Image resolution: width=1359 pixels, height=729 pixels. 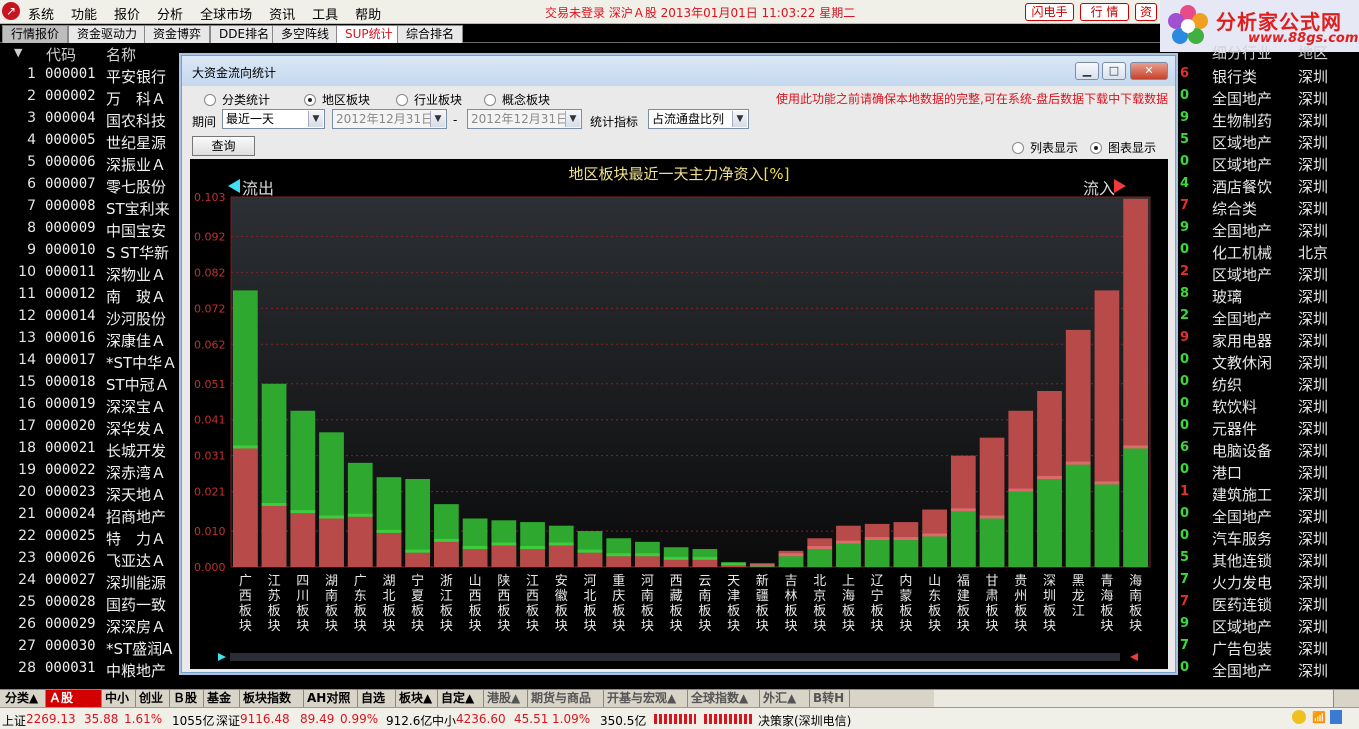 I want to click on stock-industry: 建筑施工, so click(x=1242, y=494).